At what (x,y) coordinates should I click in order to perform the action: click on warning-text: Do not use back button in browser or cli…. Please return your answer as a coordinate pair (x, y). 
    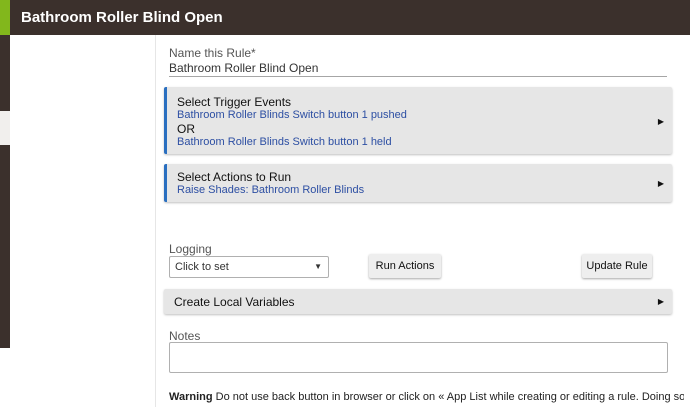
    Looking at the image, I should click on (448, 397).